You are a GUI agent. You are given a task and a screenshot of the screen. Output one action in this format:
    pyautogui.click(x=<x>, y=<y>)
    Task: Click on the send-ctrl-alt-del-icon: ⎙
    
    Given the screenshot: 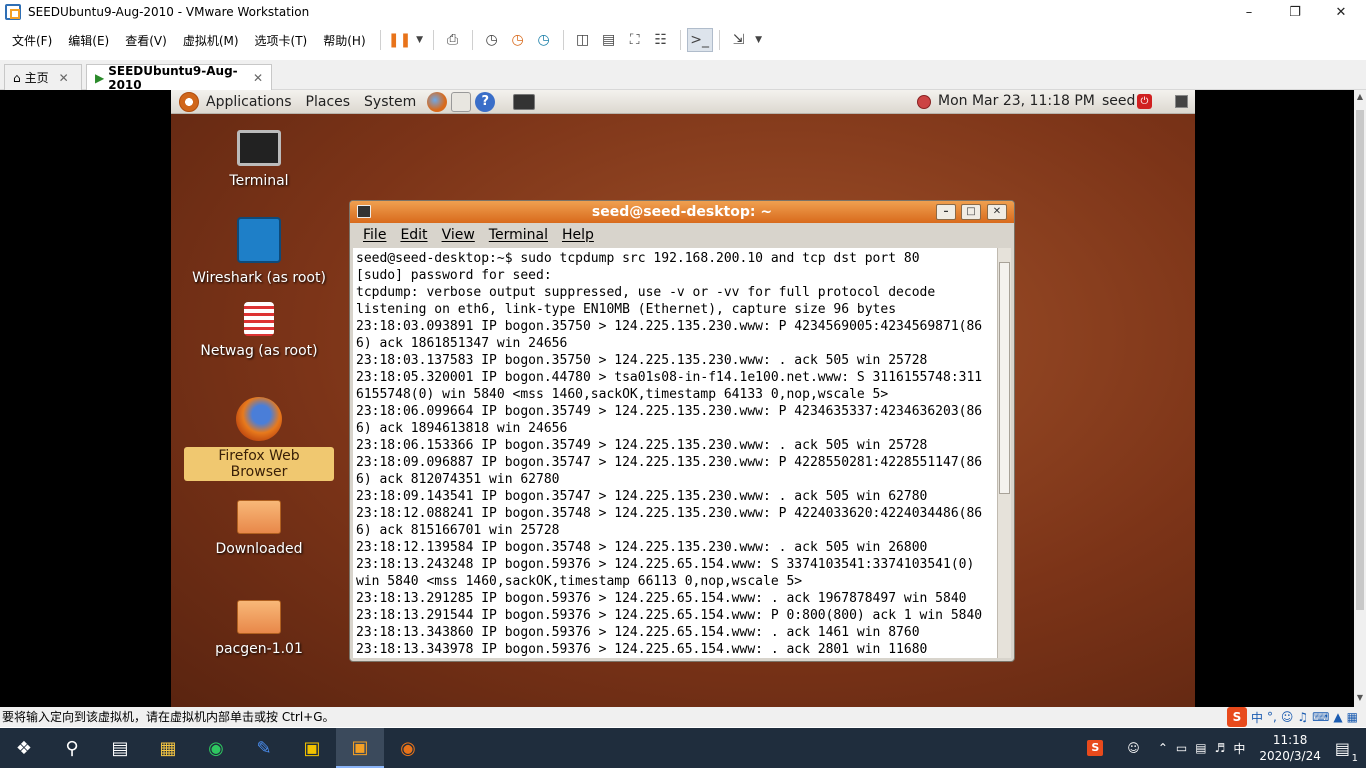 What is the action you would take?
    pyautogui.click(x=453, y=40)
    